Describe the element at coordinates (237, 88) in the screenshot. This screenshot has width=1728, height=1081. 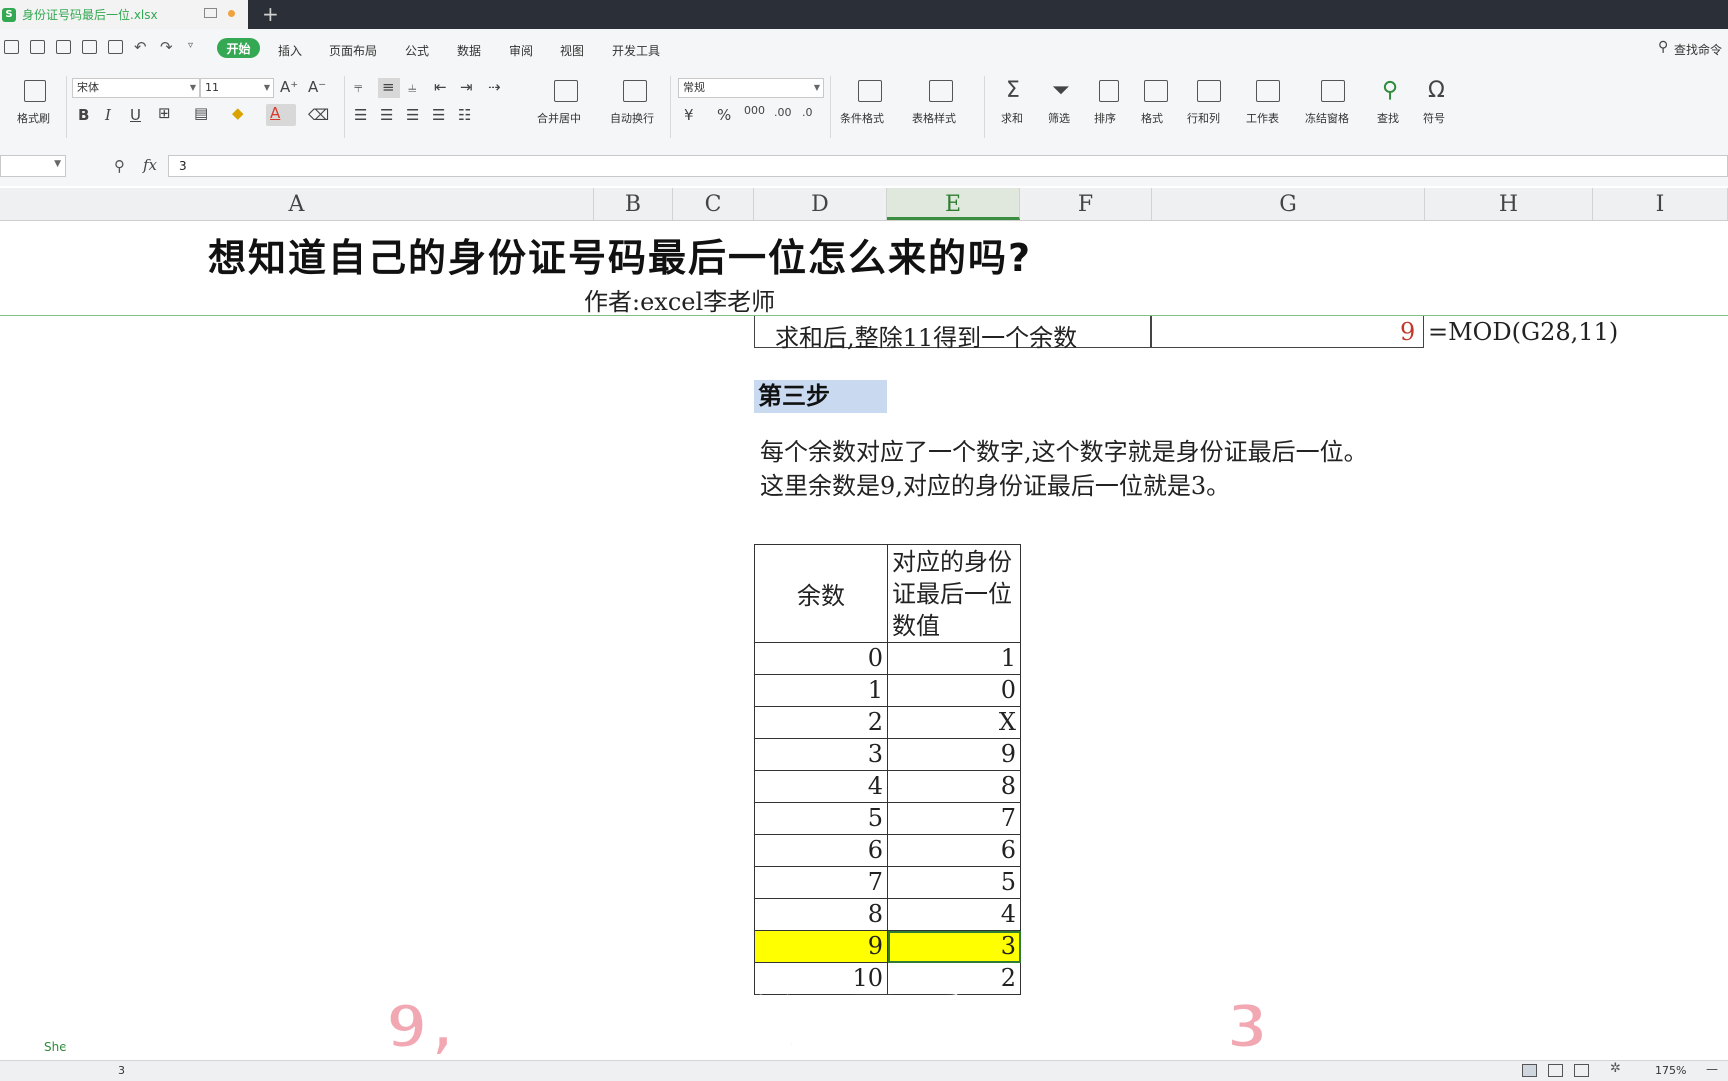
I see `font-size-select: 11 ▼` at that location.